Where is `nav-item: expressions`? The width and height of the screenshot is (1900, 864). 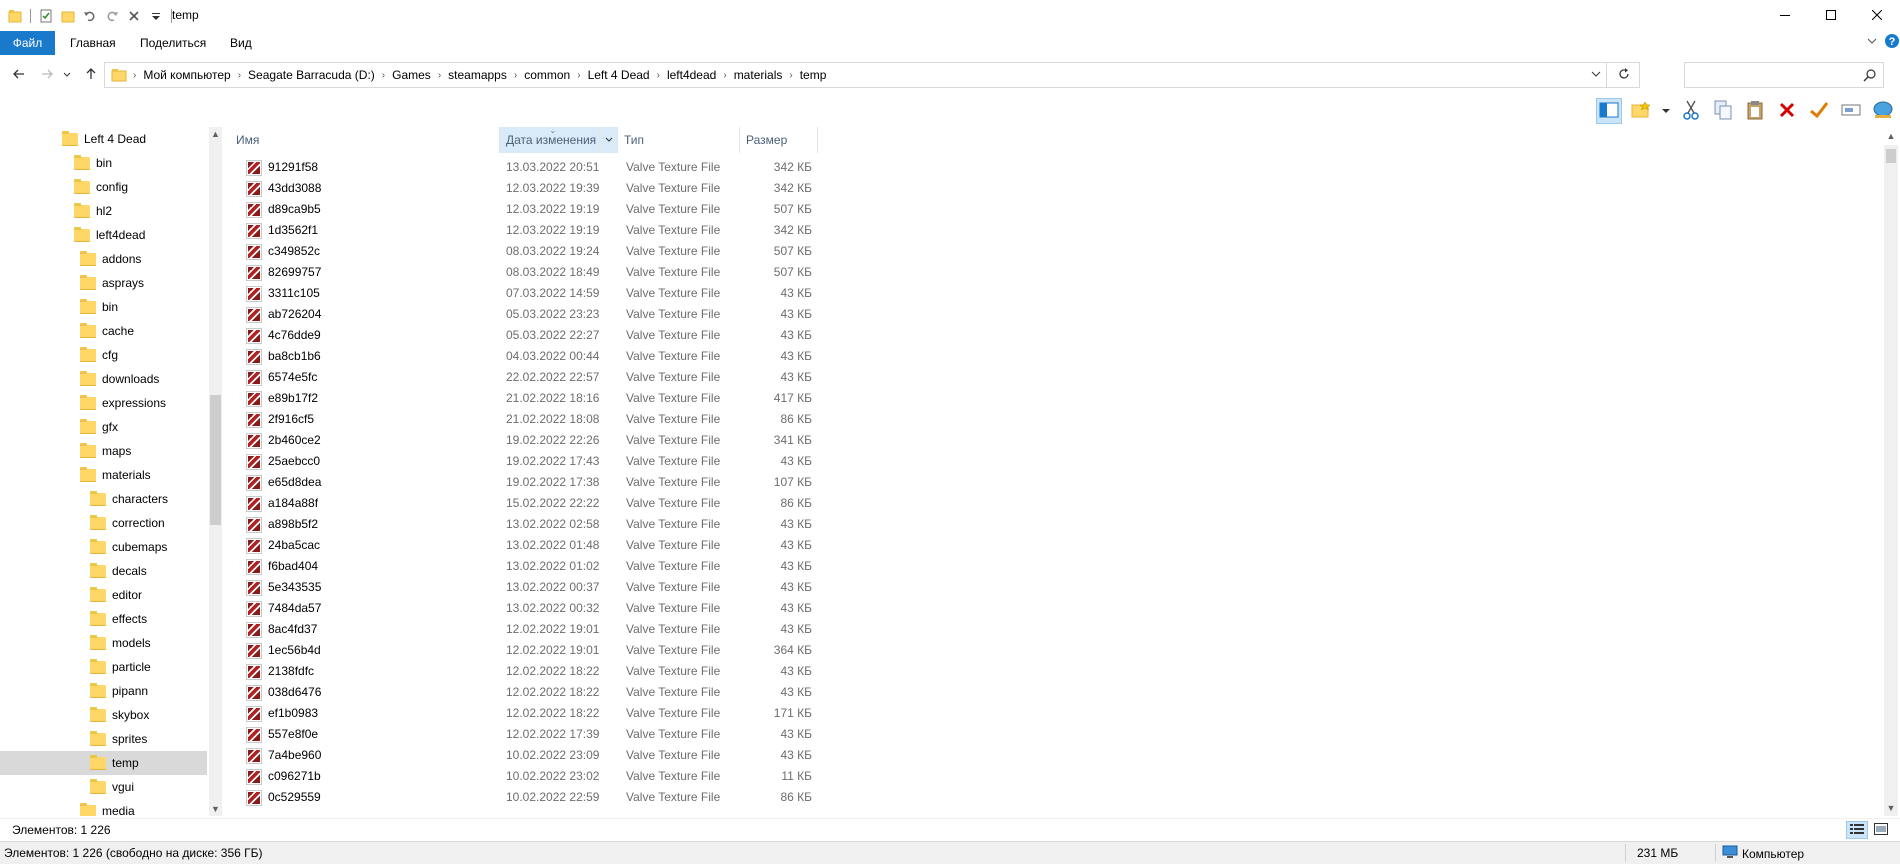 nav-item: expressions is located at coordinates (103, 403).